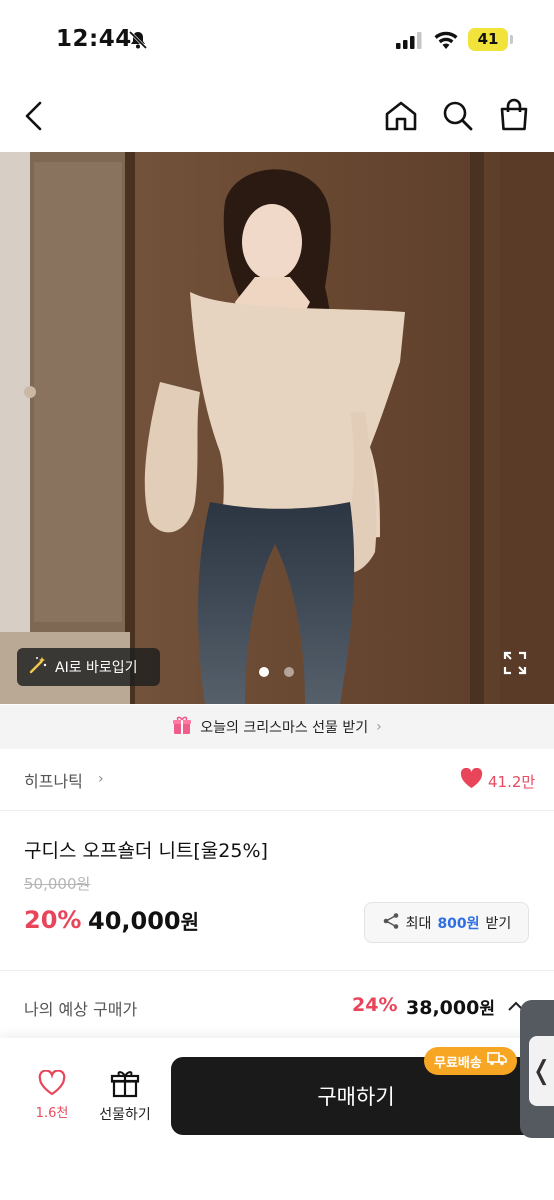  Describe the element at coordinates (277, 116) in the screenshot. I see `top-nav-bar` at that location.